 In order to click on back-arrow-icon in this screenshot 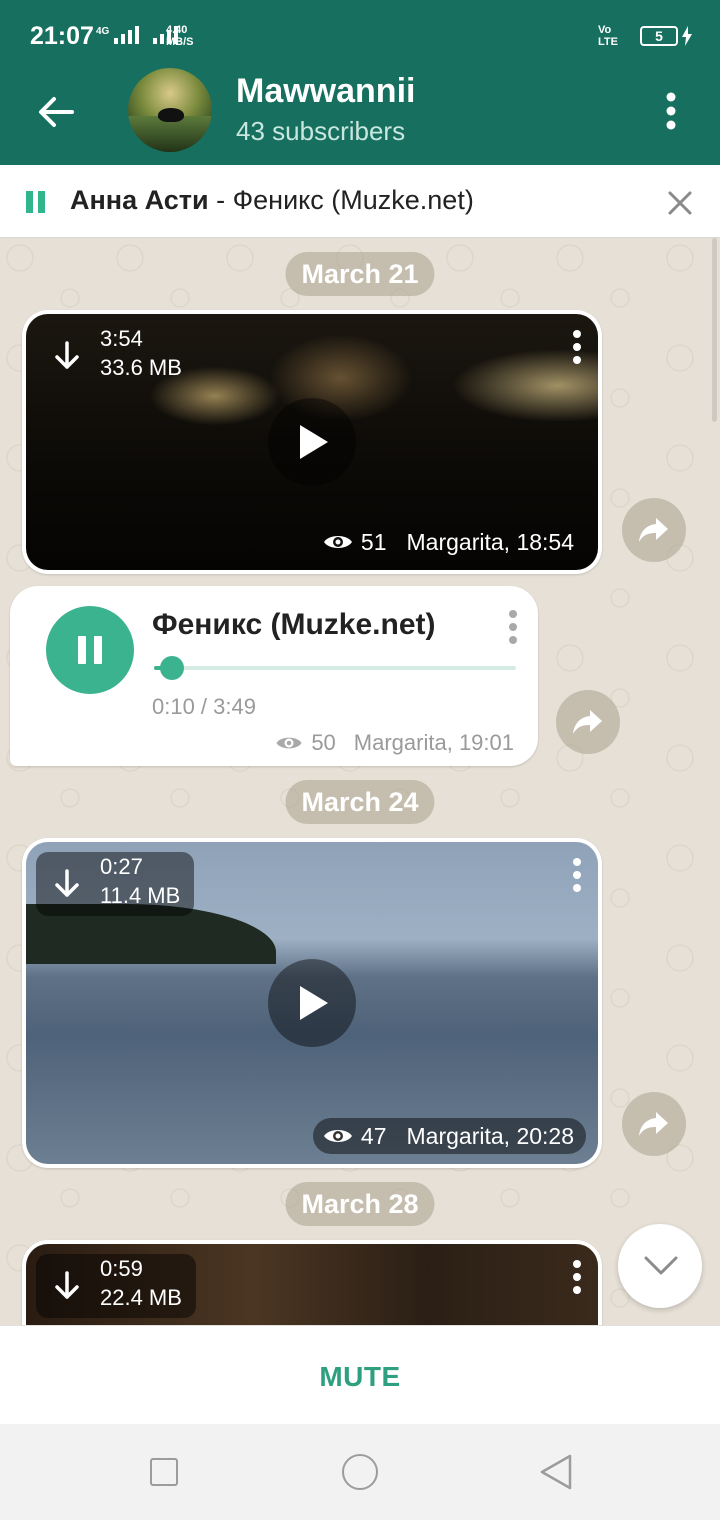, I will do `click(56, 112)`.